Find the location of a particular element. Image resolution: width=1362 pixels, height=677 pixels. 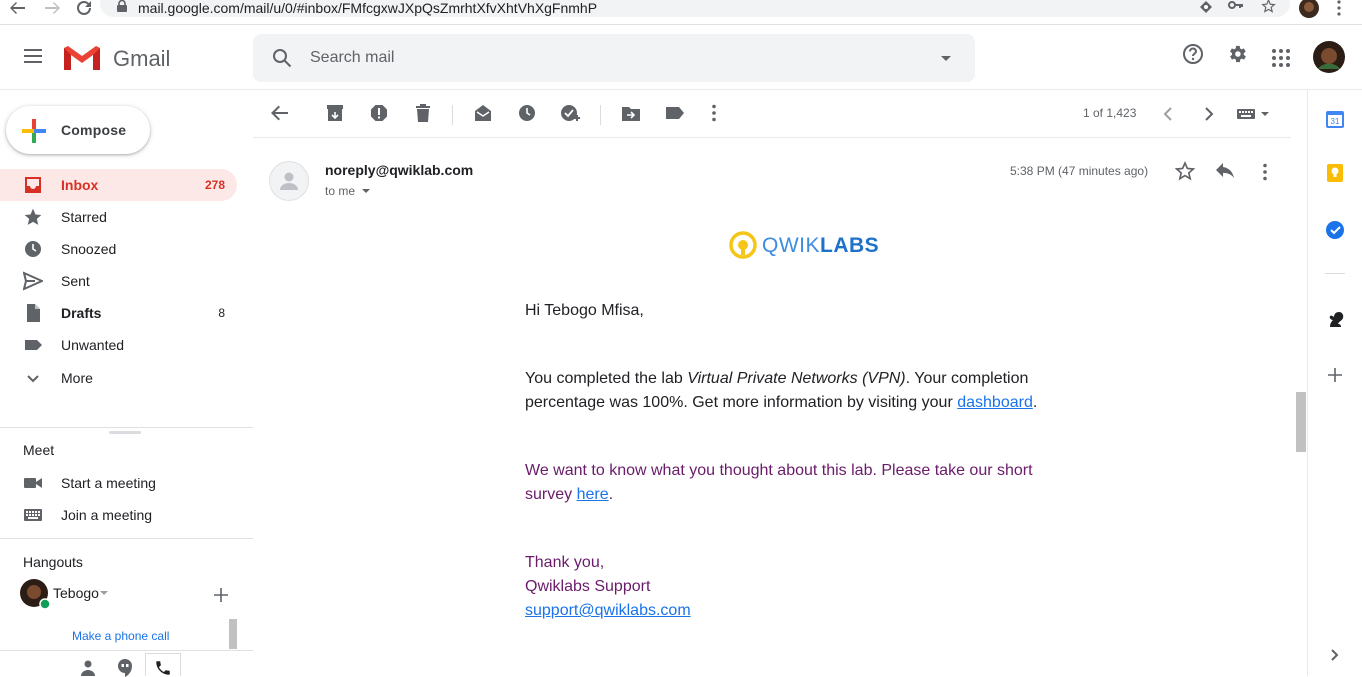

bookmark-star-icon is located at coordinates (1268, 6).